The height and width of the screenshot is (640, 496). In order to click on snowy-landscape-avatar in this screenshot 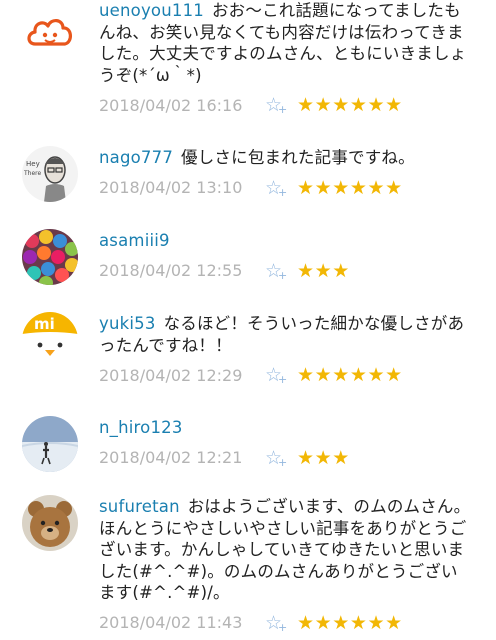, I will do `click(50, 444)`.